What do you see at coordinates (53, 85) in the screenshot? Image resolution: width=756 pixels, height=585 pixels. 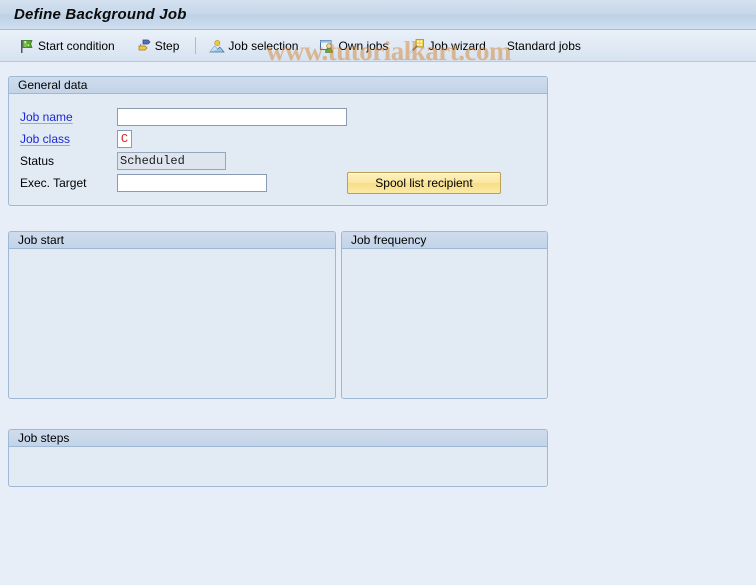 I see `general-data-title: General data` at bounding box center [53, 85].